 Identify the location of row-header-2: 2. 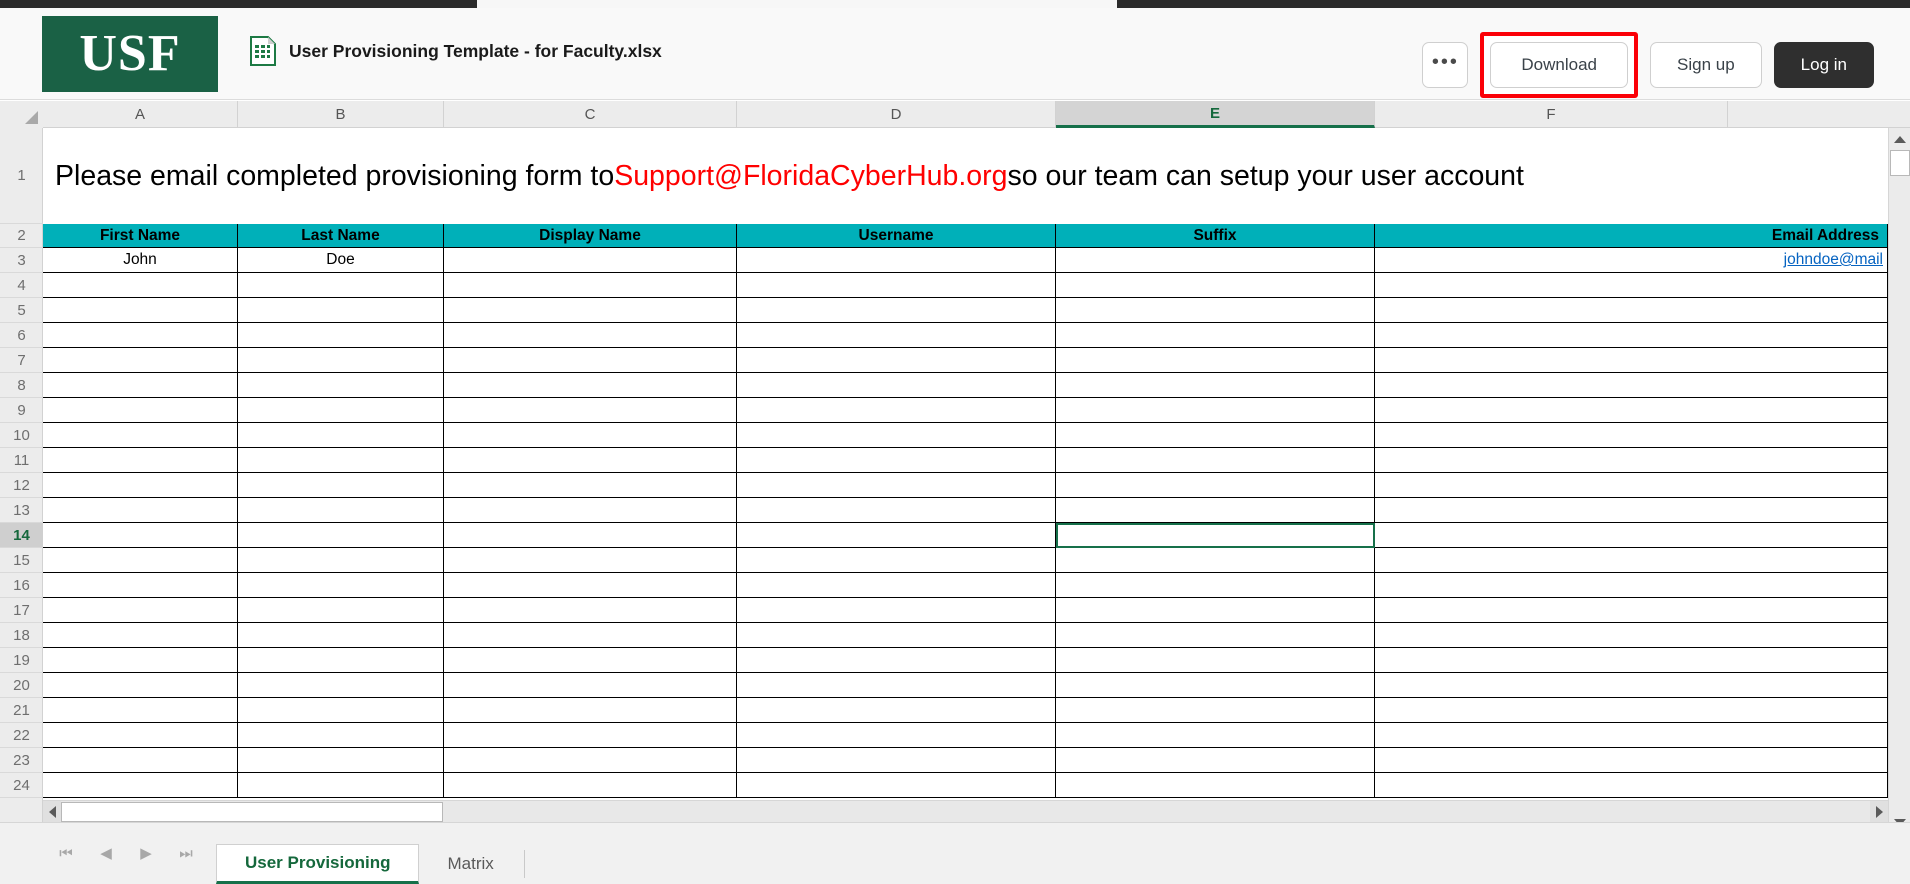
(21, 236).